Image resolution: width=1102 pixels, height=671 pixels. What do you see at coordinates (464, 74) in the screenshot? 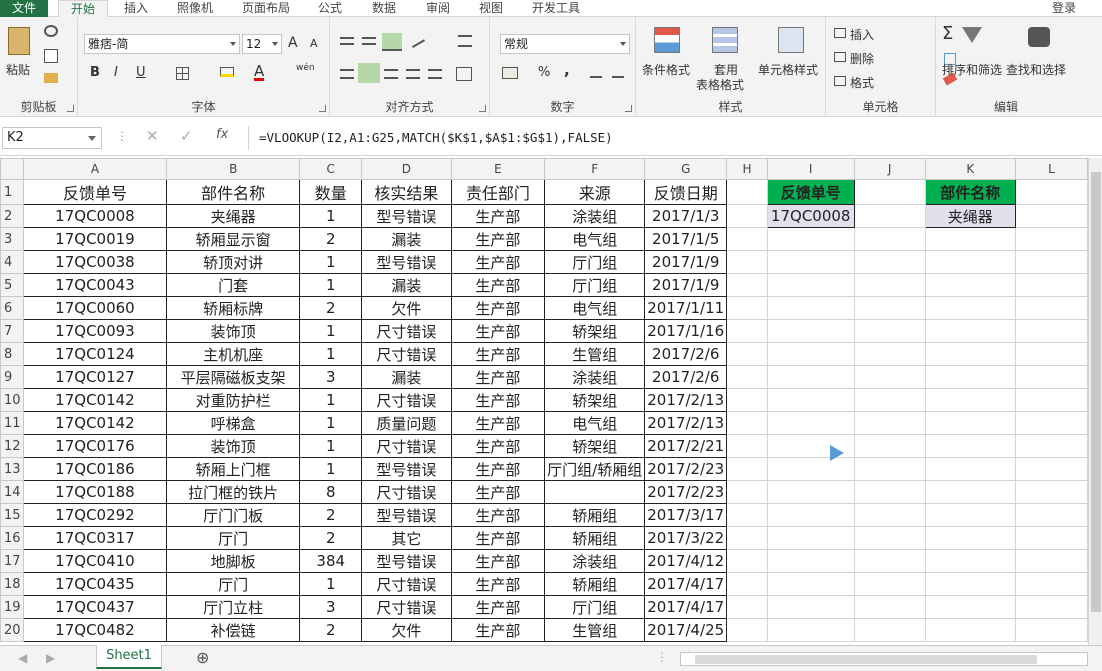
I see `merge-center-icon` at bounding box center [464, 74].